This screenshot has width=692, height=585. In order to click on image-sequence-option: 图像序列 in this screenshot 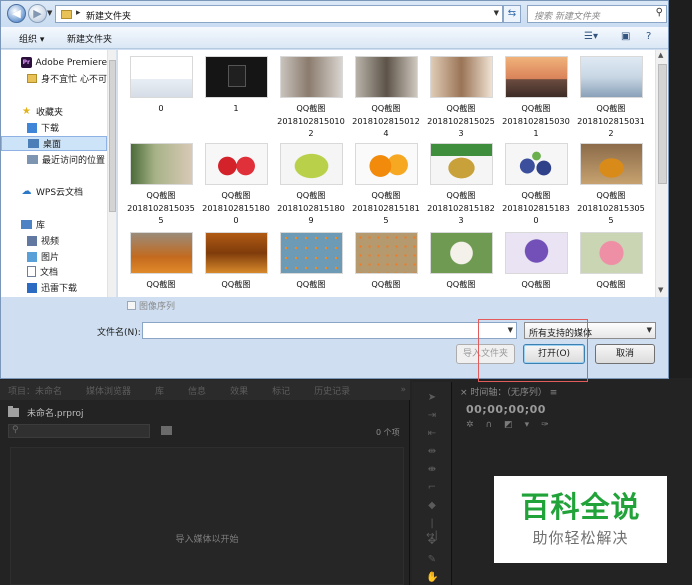, I will do `click(151, 305)`.